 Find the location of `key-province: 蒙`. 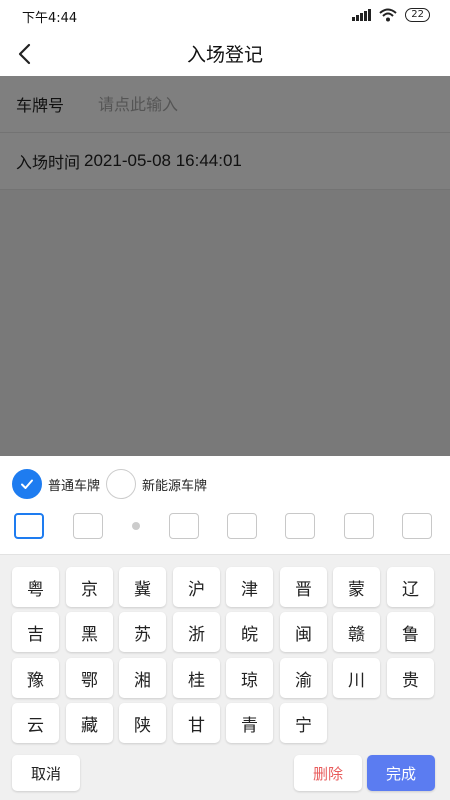

key-province: 蒙 is located at coordinates (356, 587).